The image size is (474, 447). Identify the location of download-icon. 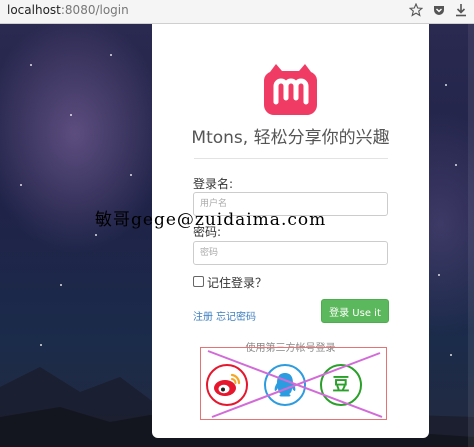
(461, 10).